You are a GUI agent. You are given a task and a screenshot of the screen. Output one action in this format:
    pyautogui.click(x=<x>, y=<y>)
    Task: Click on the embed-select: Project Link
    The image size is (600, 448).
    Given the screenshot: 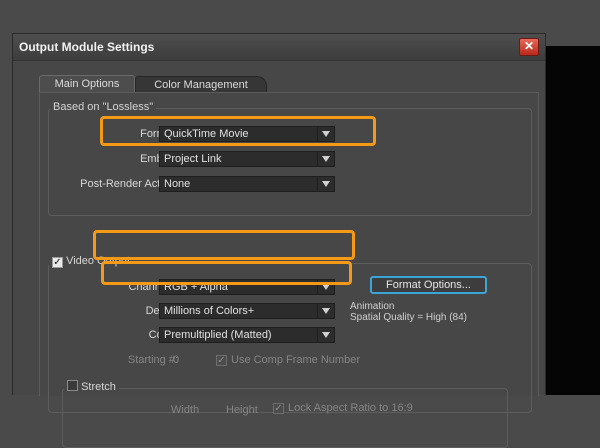 What is the action you would take?
    pyautogui.click(x=247, y=159)
    